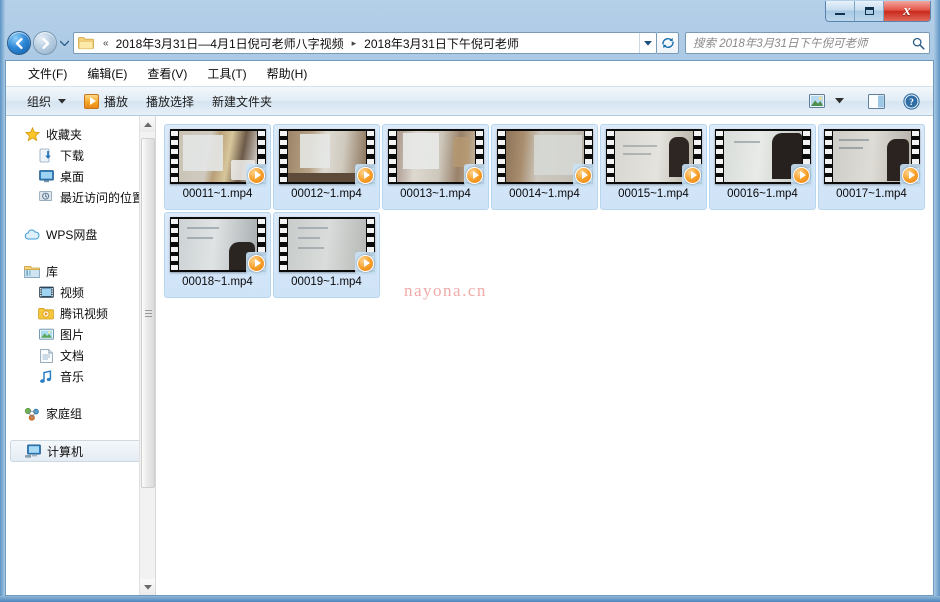 This screenshot has width=940, height=602. Describe the element at coordinates (802, 43) in the screenshot. I see `search-input: 搜索 2018年3月31日下午倪可老师` at that location.